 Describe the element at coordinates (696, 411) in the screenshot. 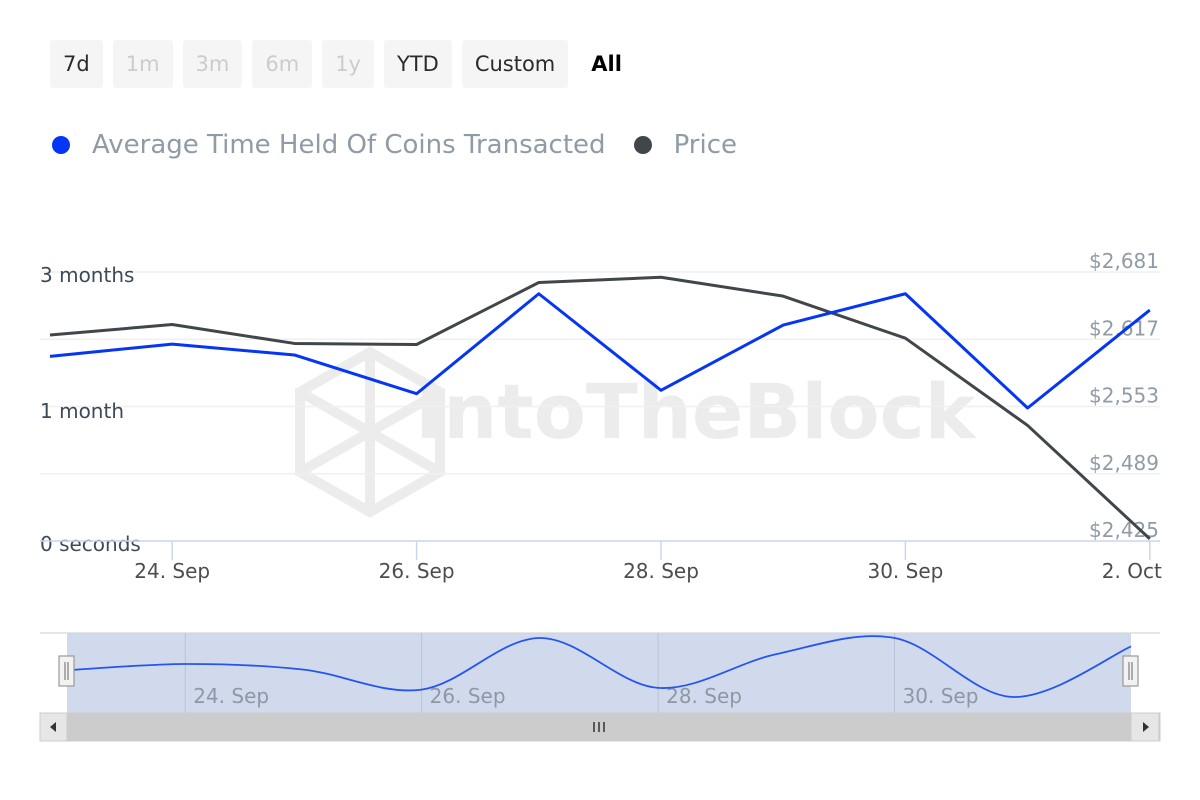

I see `watermark-text: IntoTheBlock` at that location.